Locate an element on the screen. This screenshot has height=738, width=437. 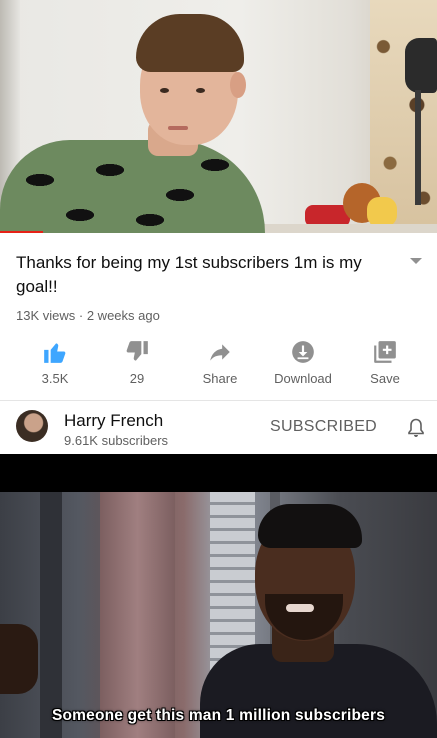
share-label: Share is located at coordinates (220, 378).